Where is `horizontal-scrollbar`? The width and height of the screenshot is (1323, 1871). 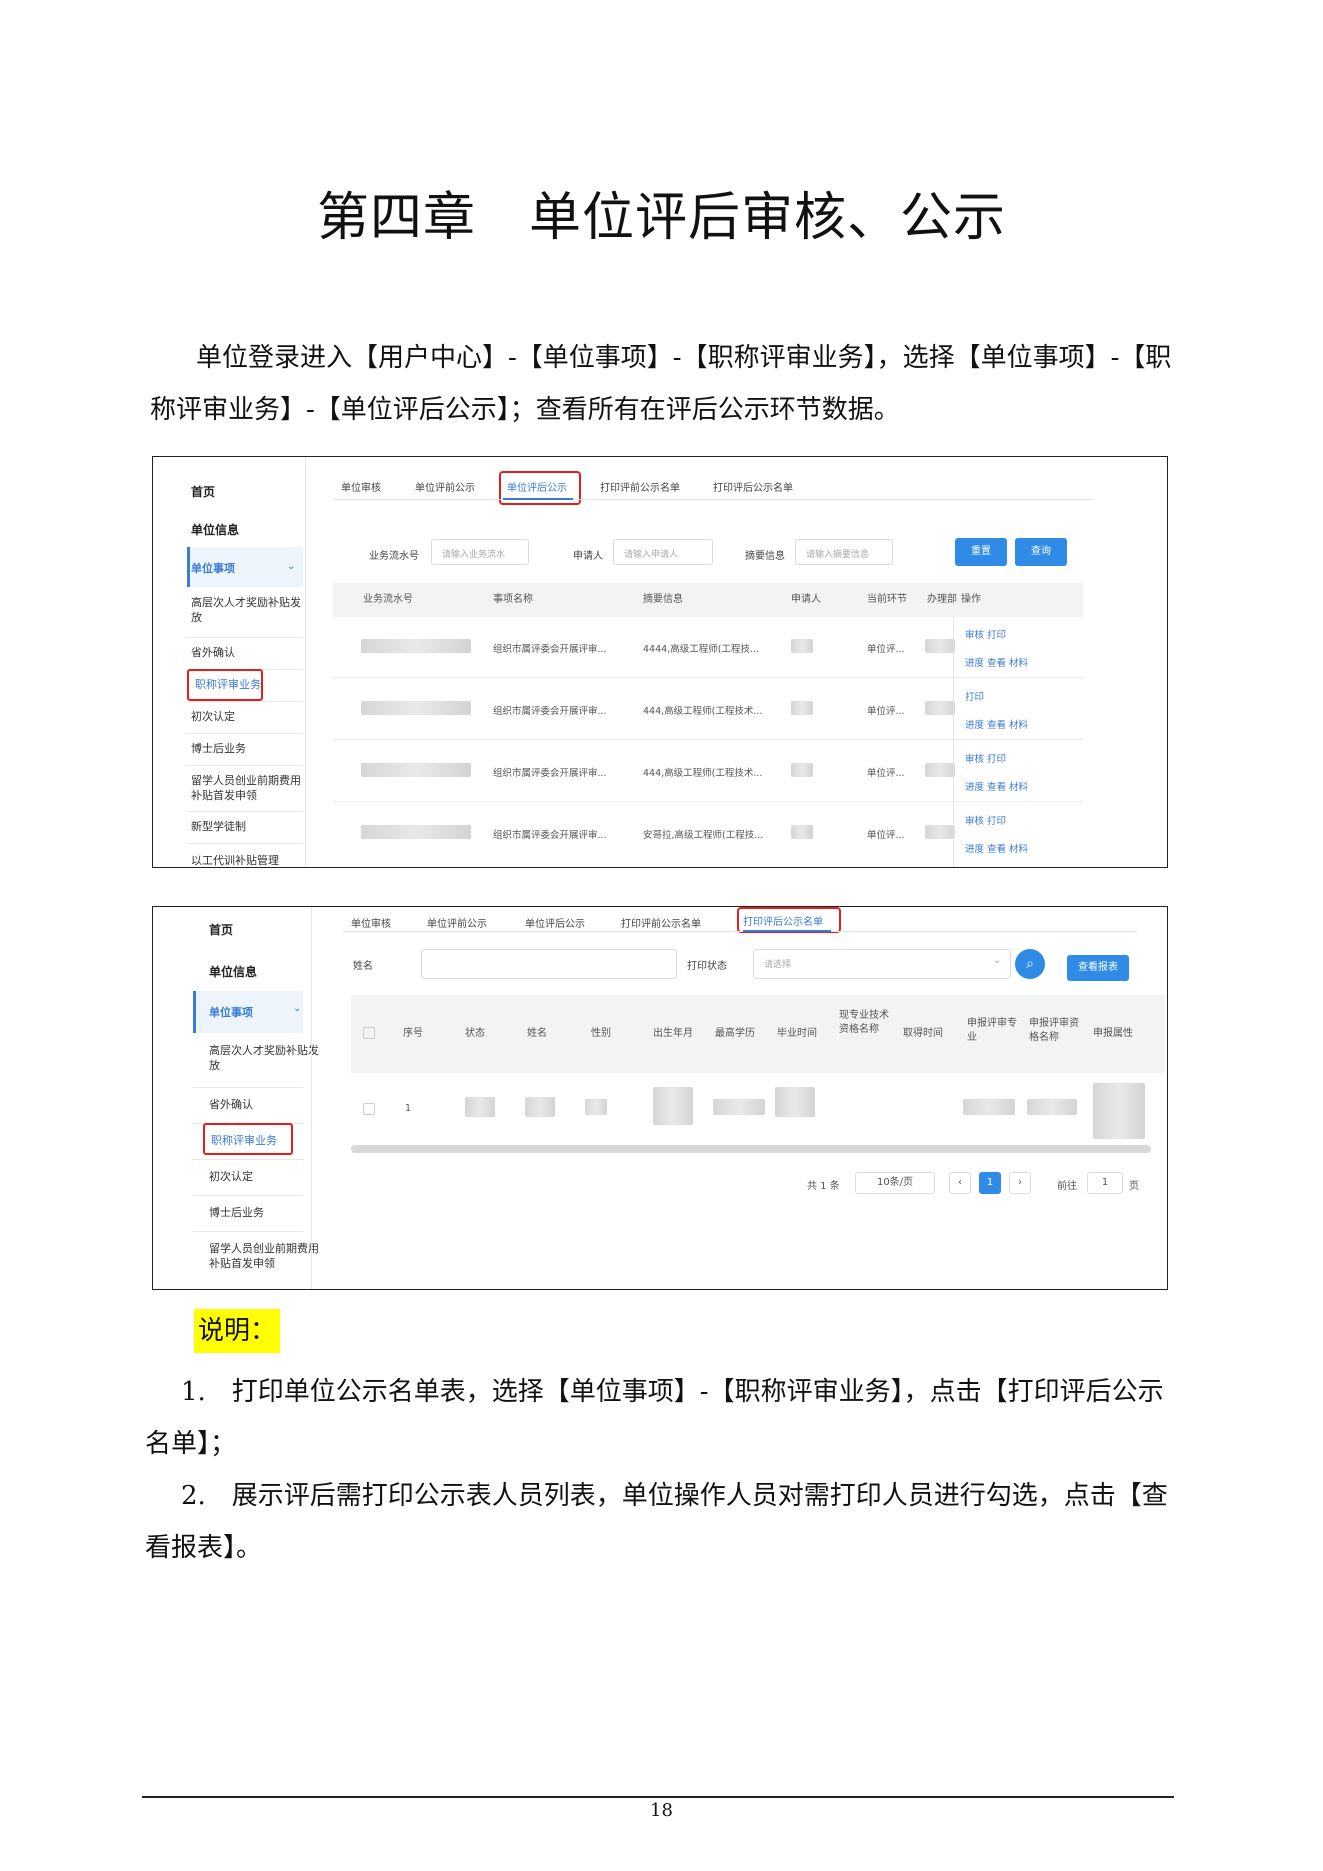 horizontal-scrollbar is located at coordinates (751, 1149).